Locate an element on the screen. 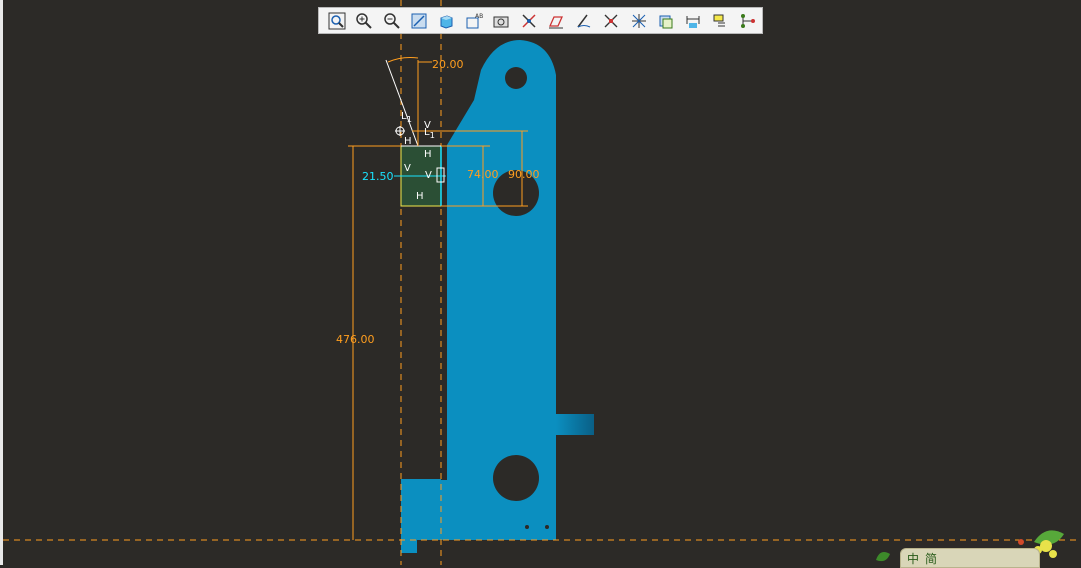  sketch-analysis-button is located at coordinates (583, 20).